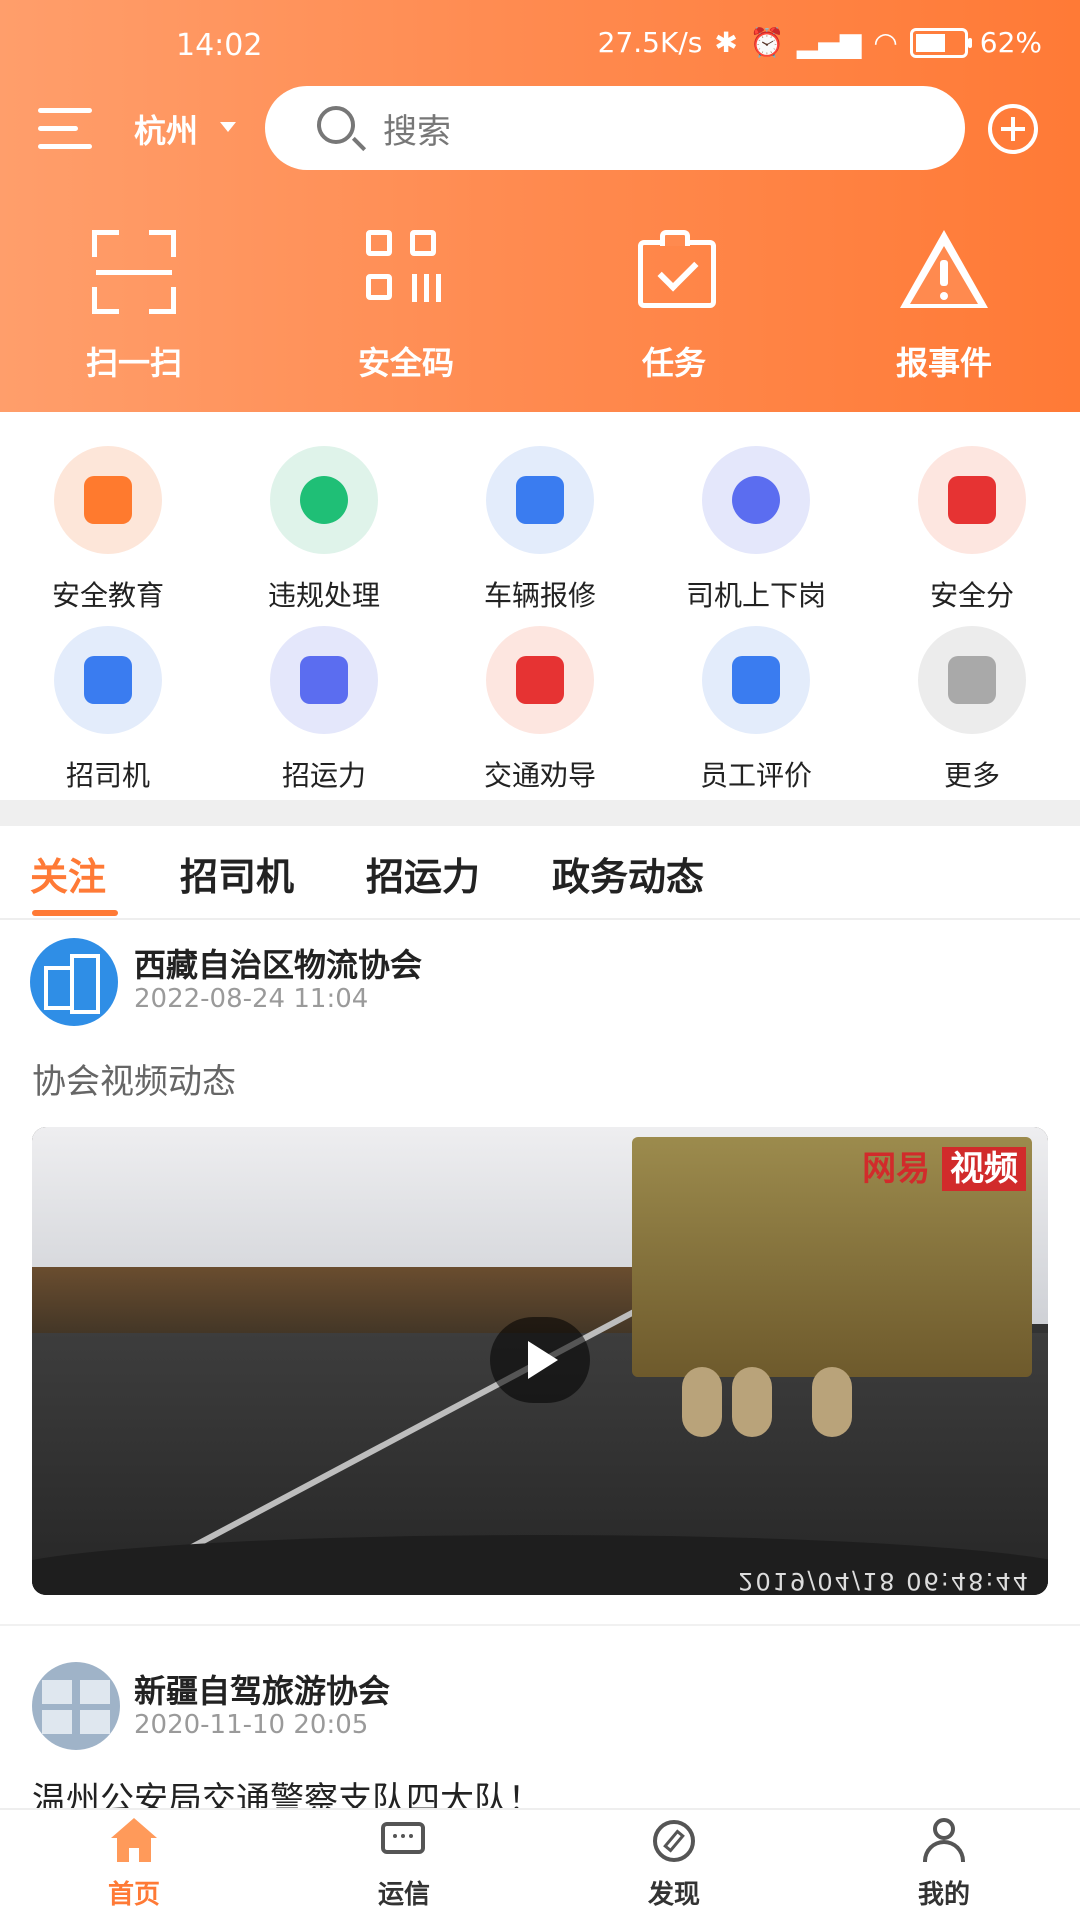 The width and height of the screenshot is (1080, 1922). I want to click on nav-label: 首页, so click(133, 1895).